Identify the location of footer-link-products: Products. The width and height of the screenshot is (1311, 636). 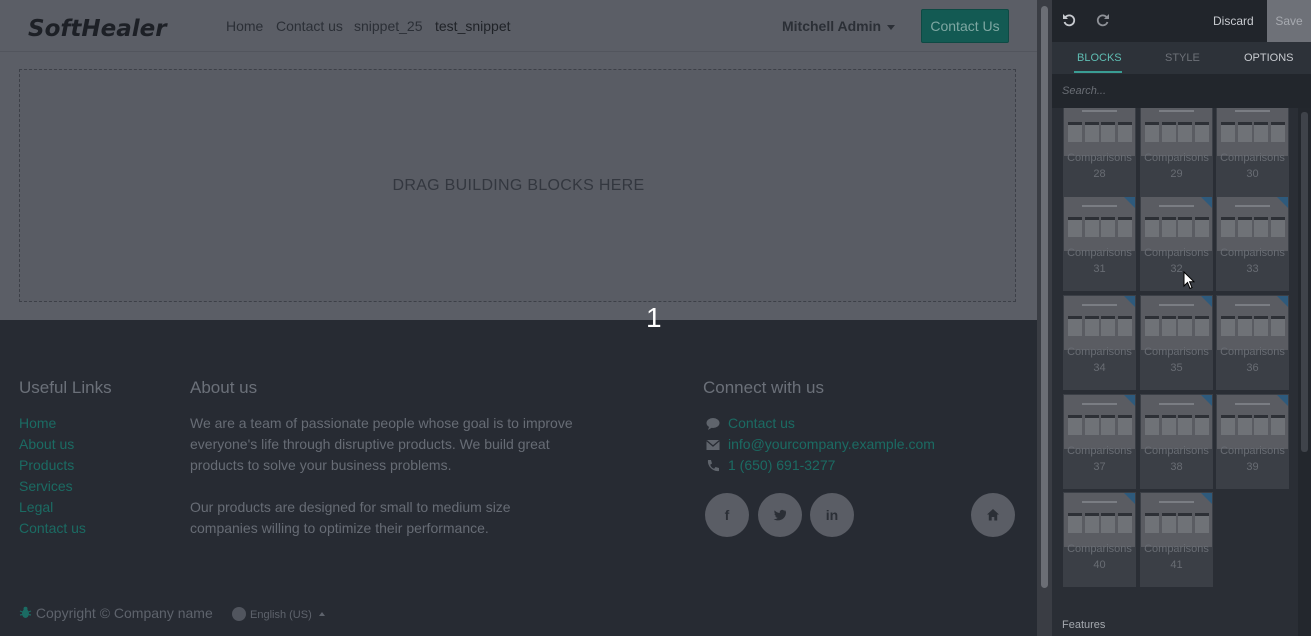
(46, 465).